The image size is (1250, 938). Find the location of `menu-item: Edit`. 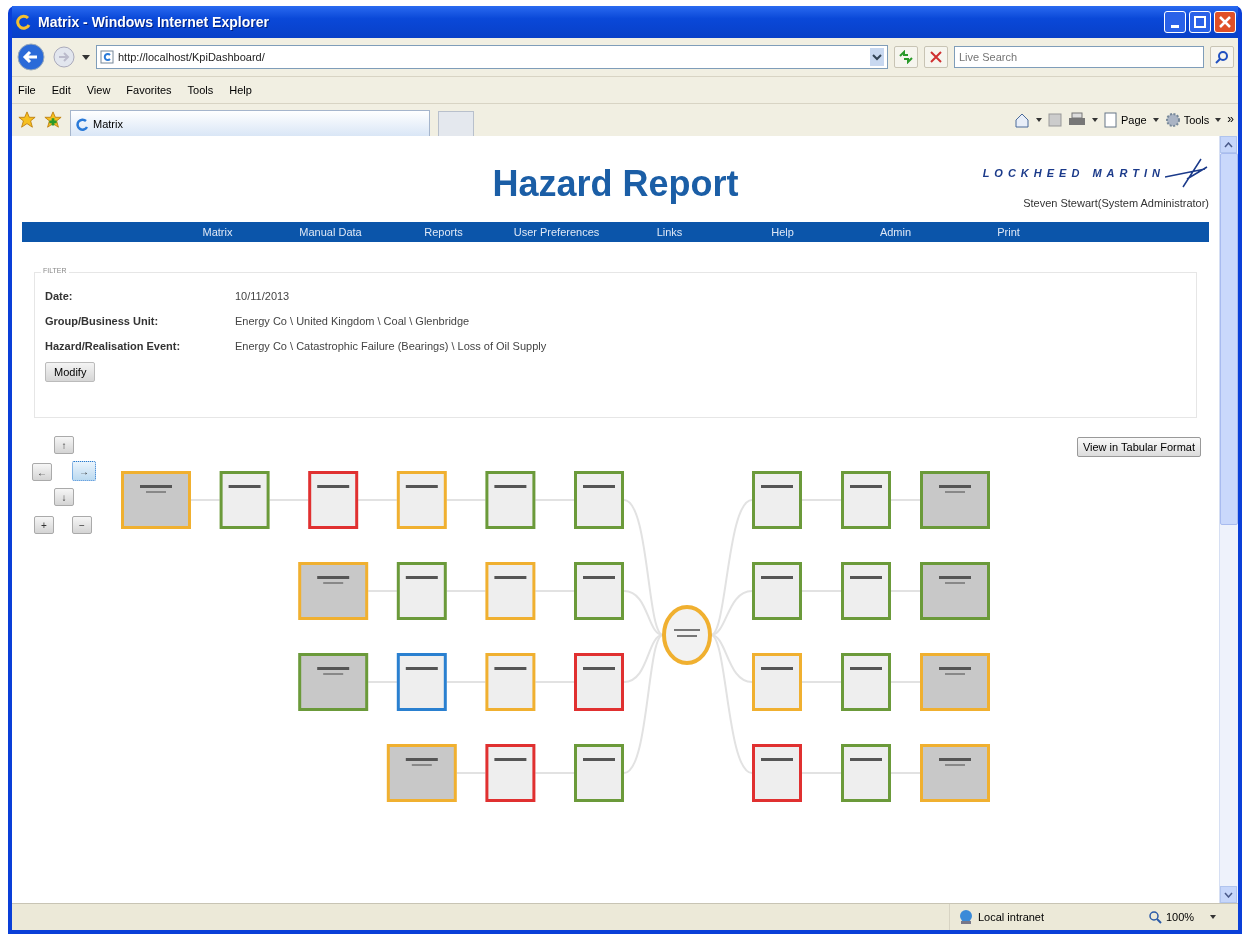

menu-item: Edit is located at coordinates (61, 90).